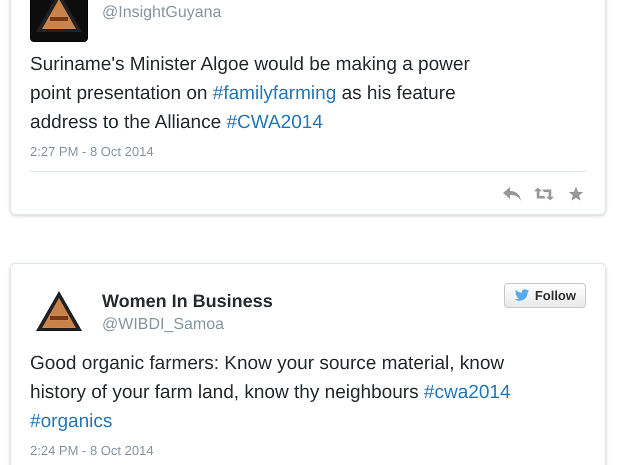  What do you see at coordinates (467, 392) in the screenshot?
I see `hashtag-link: #cwa2014` at bounding box center [467, 392].